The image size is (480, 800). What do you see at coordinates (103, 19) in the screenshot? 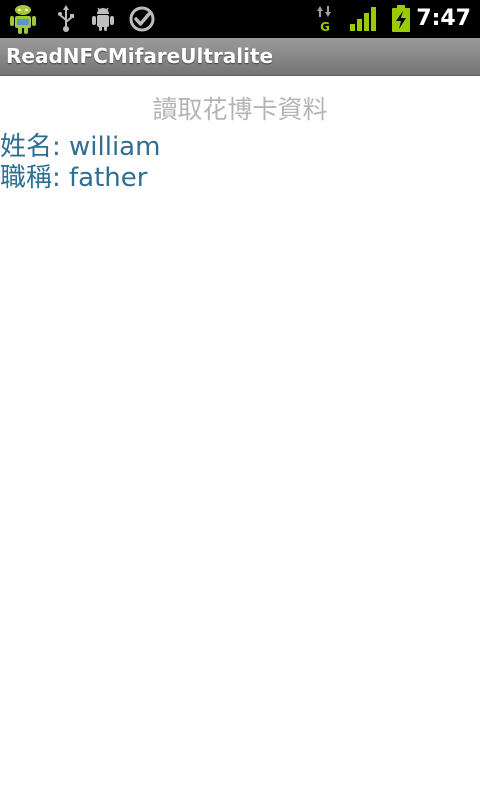
I see `debug-icon` at bounding box center [103, 19].